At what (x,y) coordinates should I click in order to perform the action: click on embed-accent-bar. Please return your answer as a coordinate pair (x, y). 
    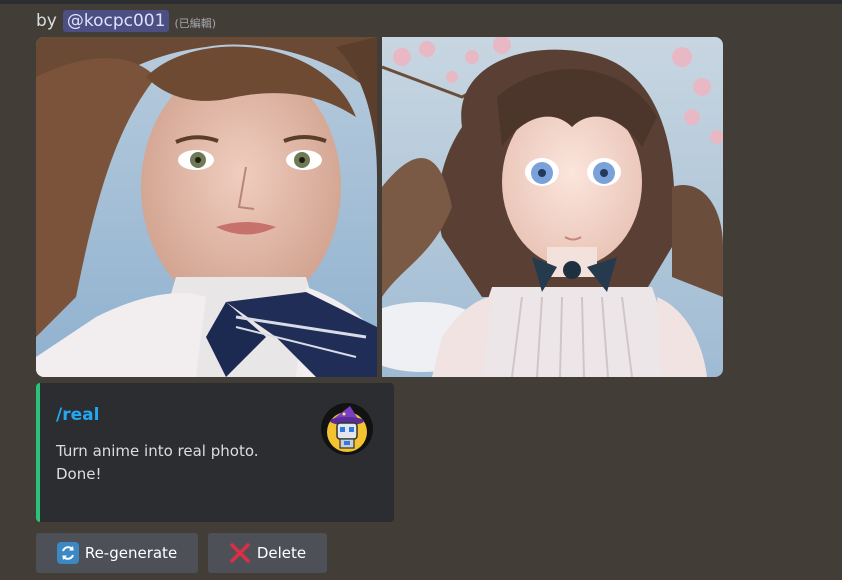
    Looking at the image, I should click on (38, 452).